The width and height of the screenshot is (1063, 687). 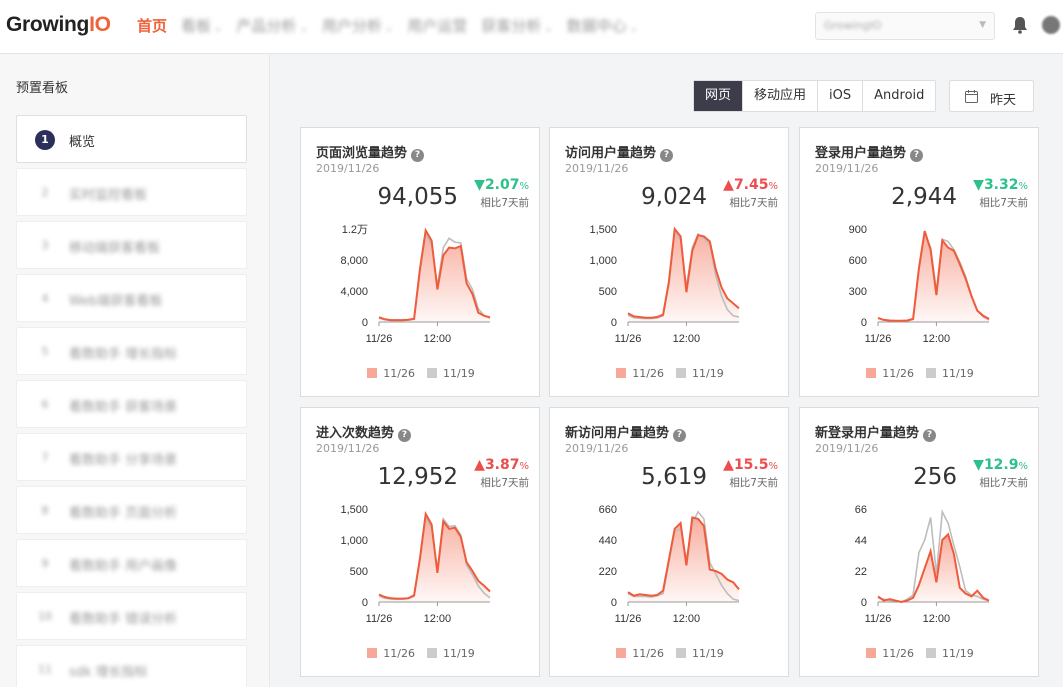 What do you see at coordinates (58, 25) in the screenshot?
I see `app-logo: GrowingIO` at bounding box center [58, 25].